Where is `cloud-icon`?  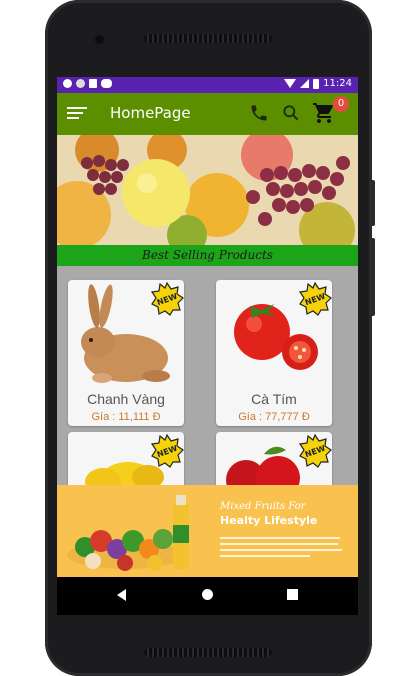 cloud-icon is located at coordinates (106, 83).